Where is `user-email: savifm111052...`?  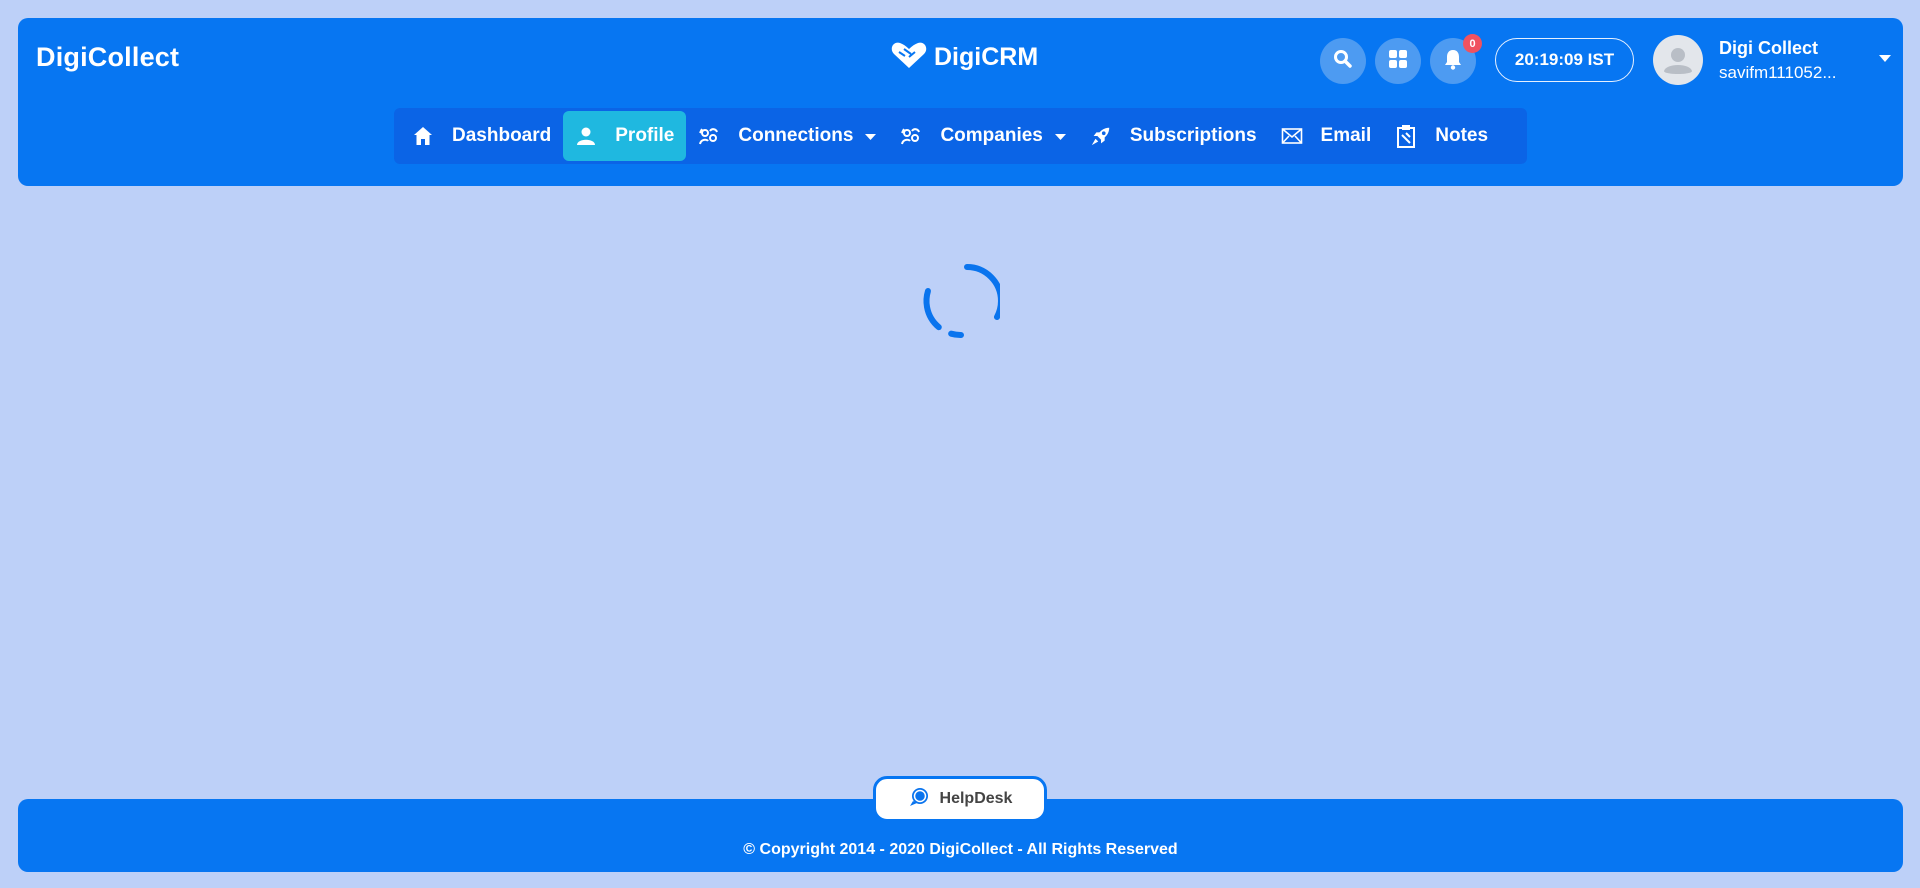
user-email: savifm111052... is located at coordinates (1778, 72).